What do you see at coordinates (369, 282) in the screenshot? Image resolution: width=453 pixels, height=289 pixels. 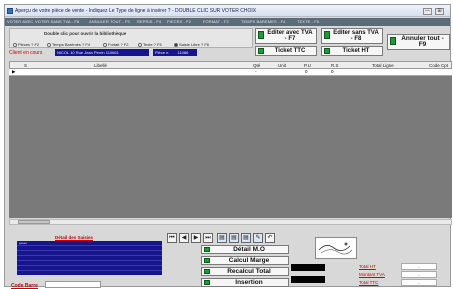 I see `total-ttc-label: Total TTC` at bounding box center [369, 282].